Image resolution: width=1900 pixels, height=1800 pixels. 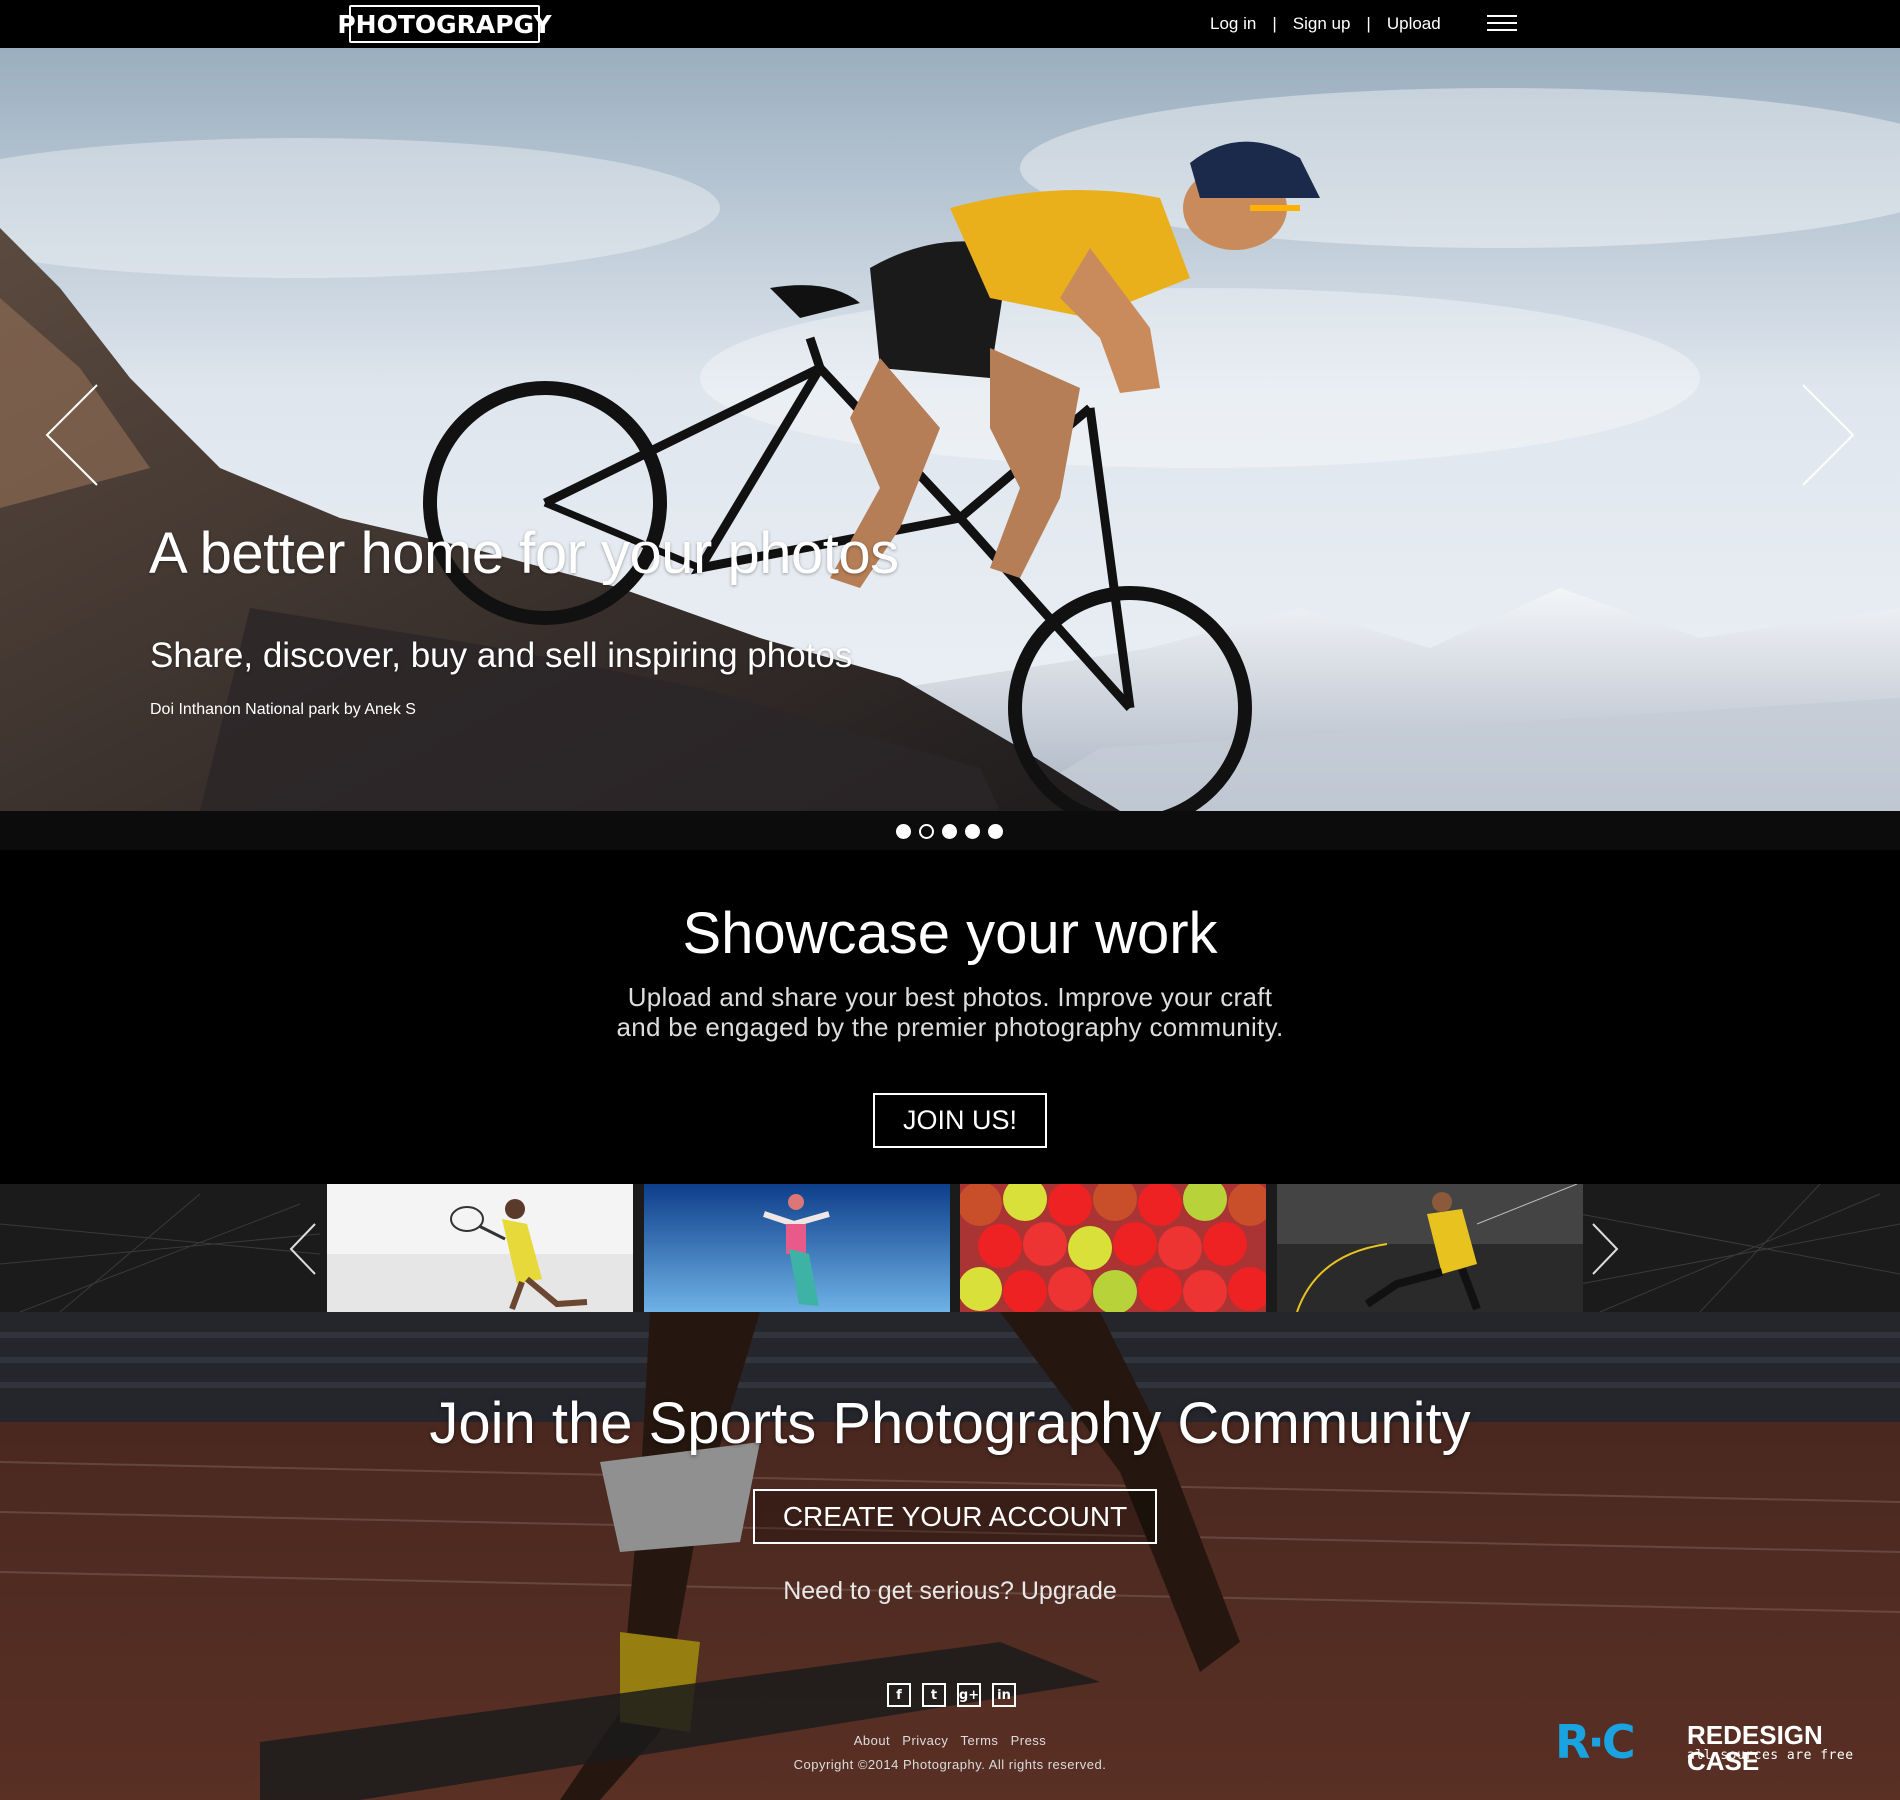 What do you see at coordinates (950, 24) in the screenshot?
I see `top-navigation-bar: PHOTOGRAPGY Log in | Sign up | Upload` at bounding box center [950, 24].